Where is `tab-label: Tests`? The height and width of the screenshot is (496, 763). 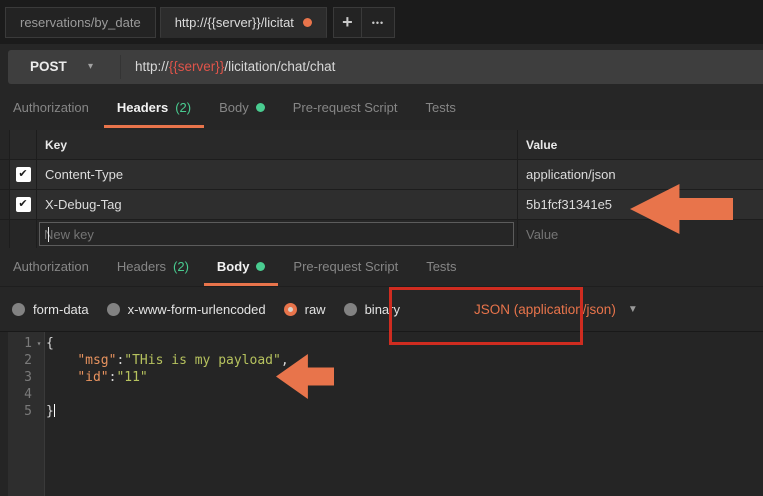
tab-label: Tests is located at coordinates (440, 107).